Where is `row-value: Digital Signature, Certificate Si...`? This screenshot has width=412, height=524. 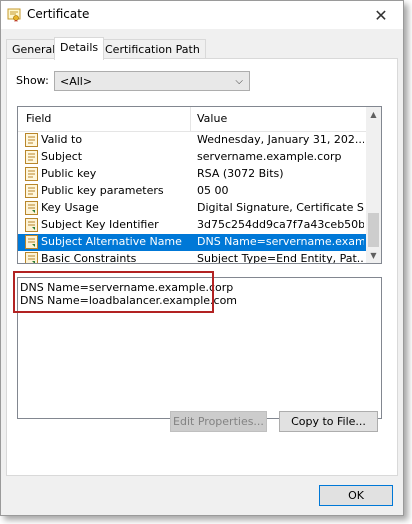
row-value: Digital Signature, Certificate Si... is located at coordinates (280, 207).